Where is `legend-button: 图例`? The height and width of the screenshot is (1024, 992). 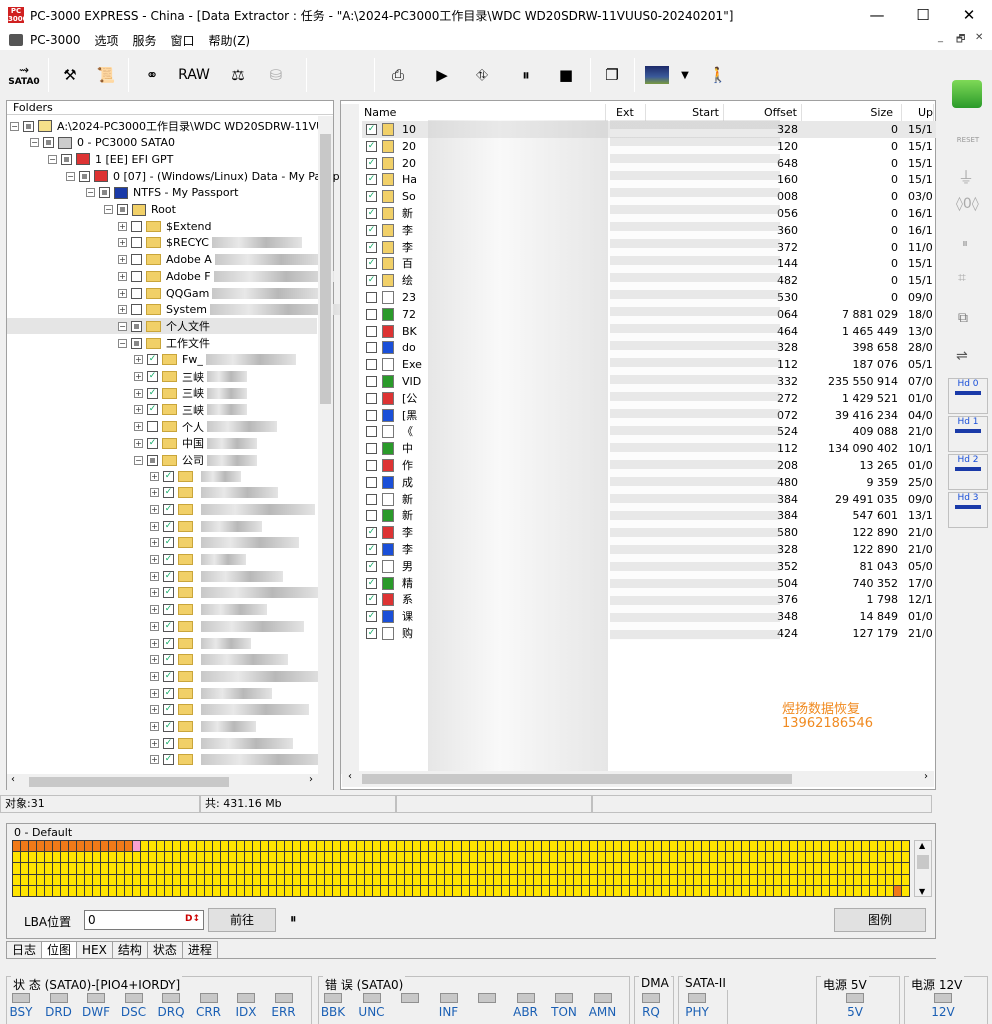 legend-button: 图例 is located at coordinates (880, 920).